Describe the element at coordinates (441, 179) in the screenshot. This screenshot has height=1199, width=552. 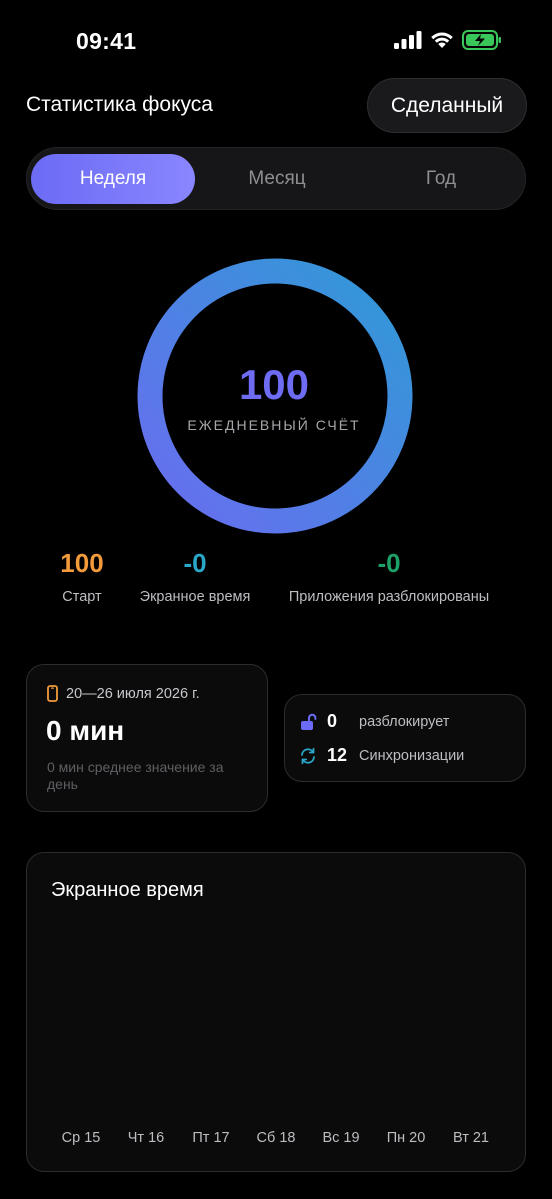
I see `tab-year: Год` at that location.